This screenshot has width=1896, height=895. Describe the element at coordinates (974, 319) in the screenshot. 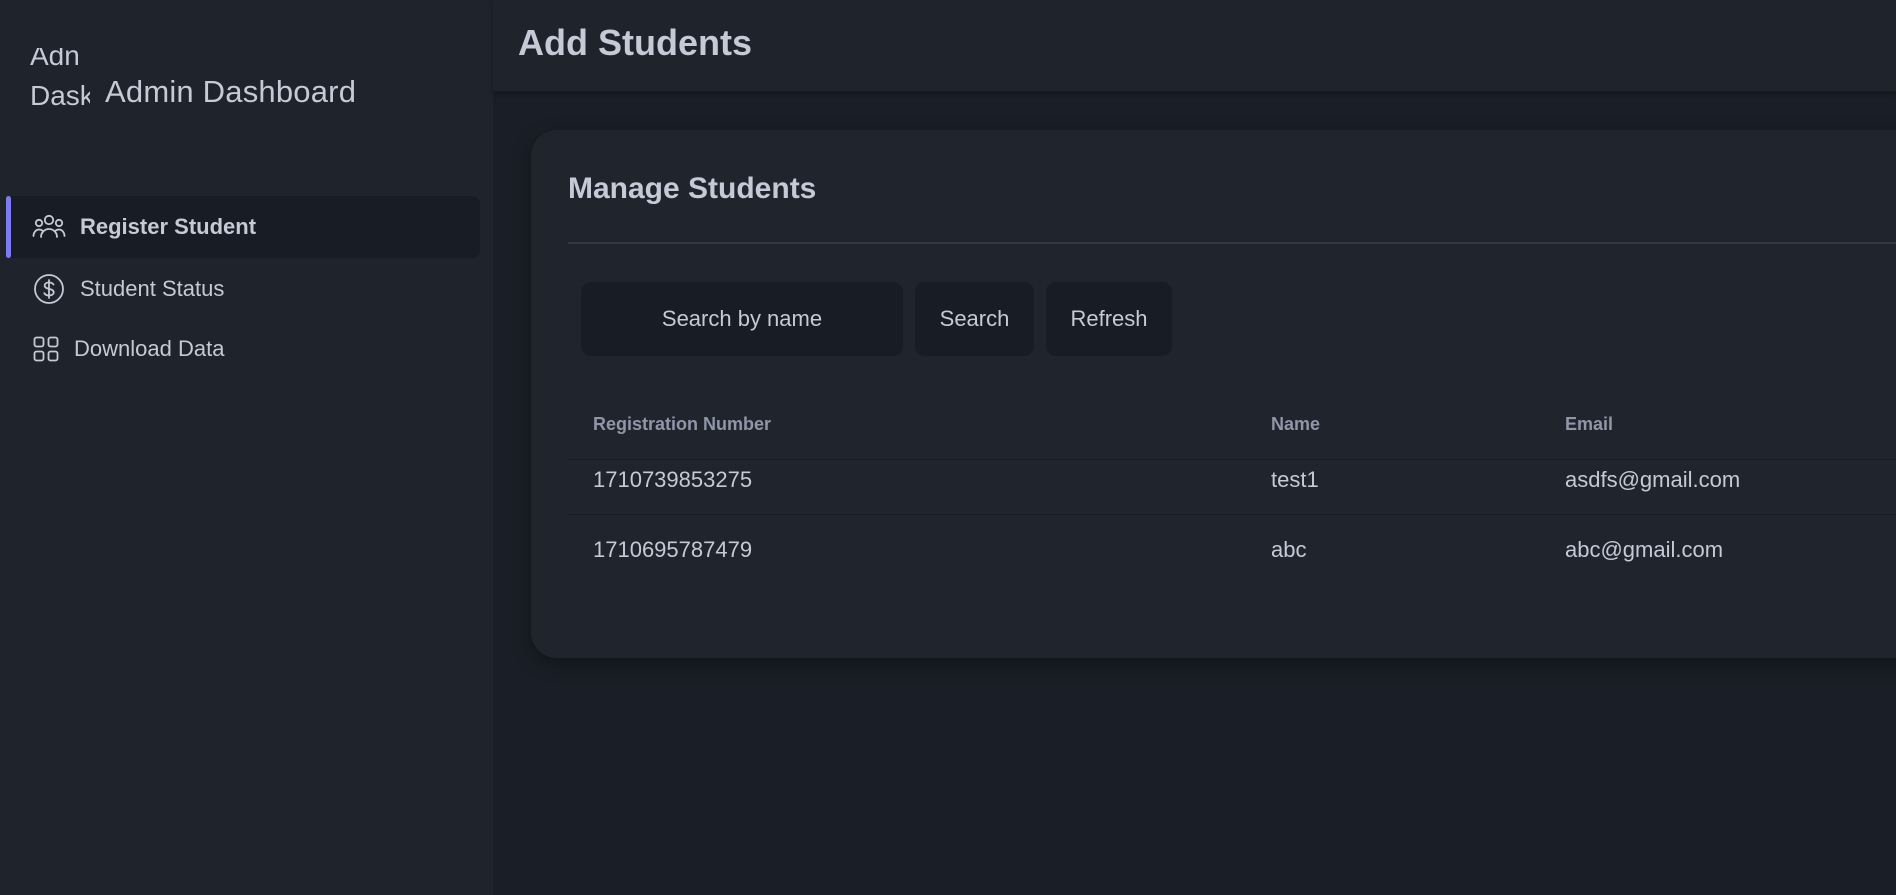

I see `search-button: Search` at that location.